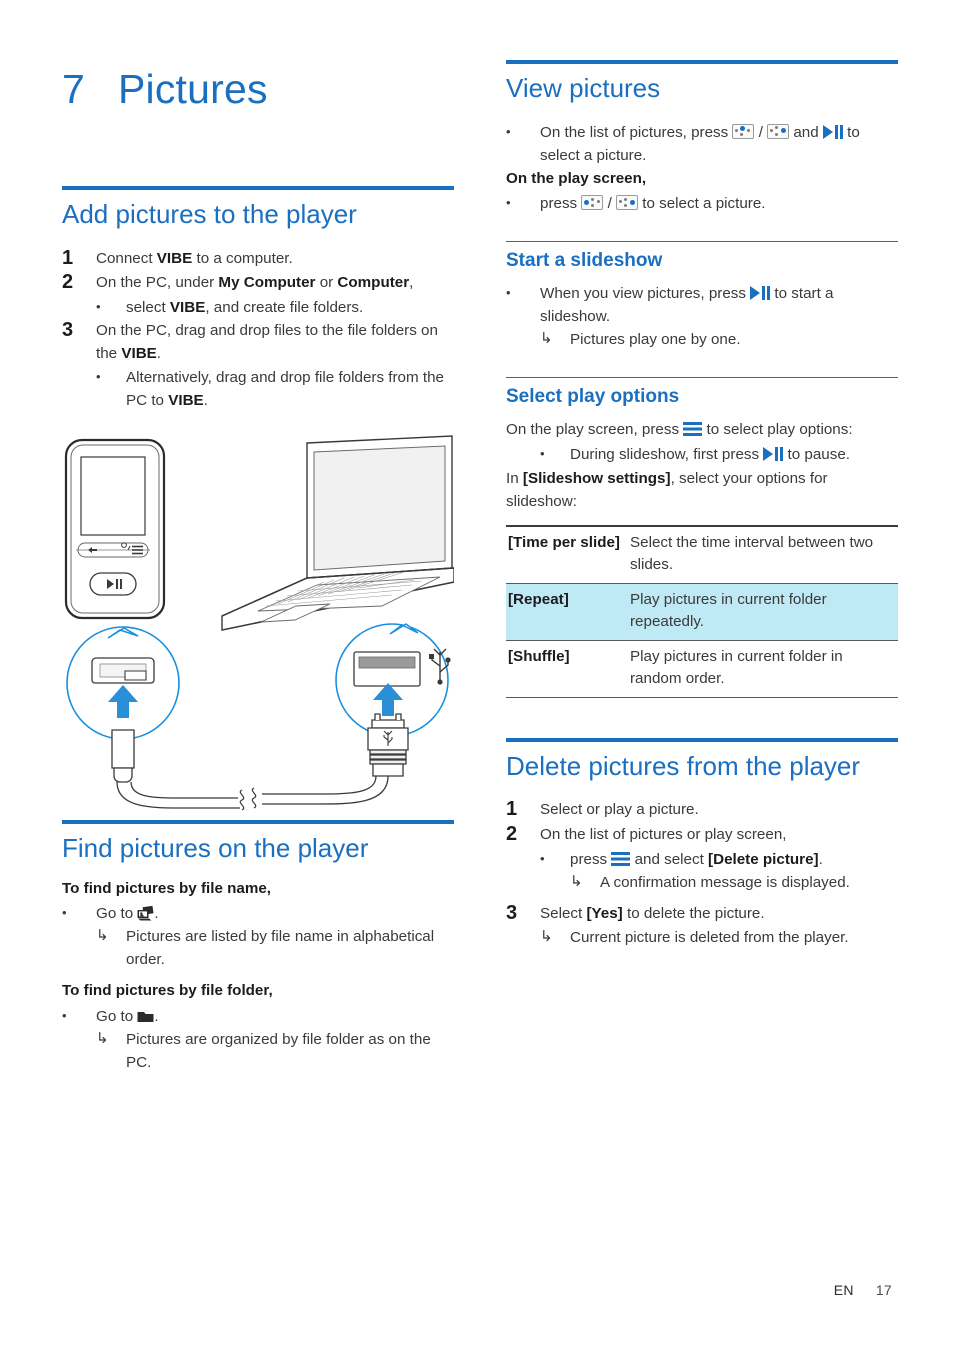 This screenshot has height=1350, width=954. What do you see at coordinates (117, 914) in the screenshot?
I see `bullet-text-part: Go to` at bounding box center [117, 914].